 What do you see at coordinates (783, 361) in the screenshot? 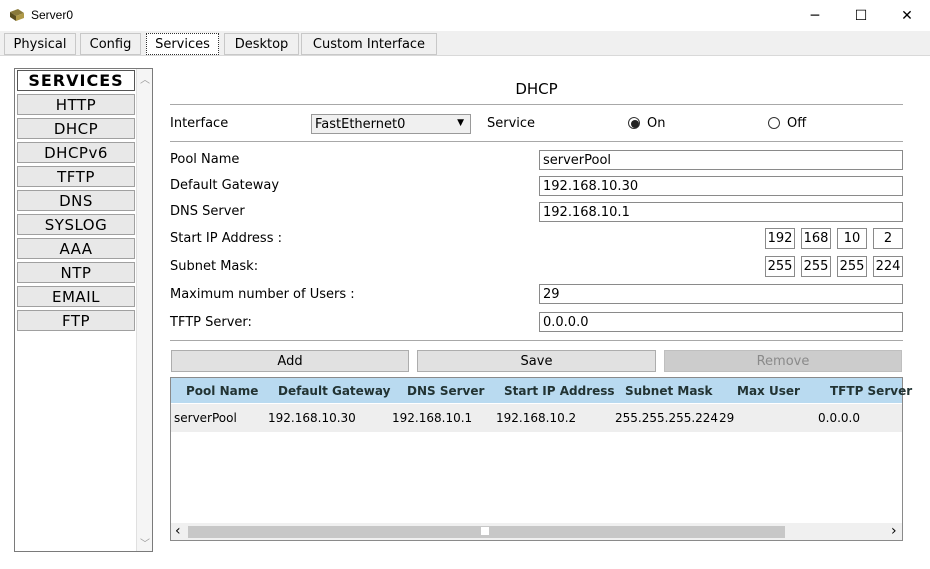
I see `remove-button: Remove` at bounding box center [783, 361].